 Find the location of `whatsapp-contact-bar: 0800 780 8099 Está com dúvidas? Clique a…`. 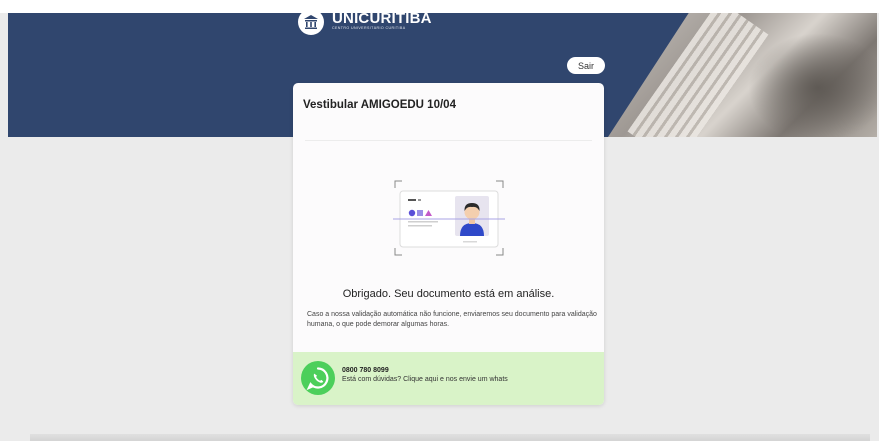

whatsapp-contact-bar: 0800 780 8099 Está com dúvidas? Clique a… is located at coordinates (448, 378).